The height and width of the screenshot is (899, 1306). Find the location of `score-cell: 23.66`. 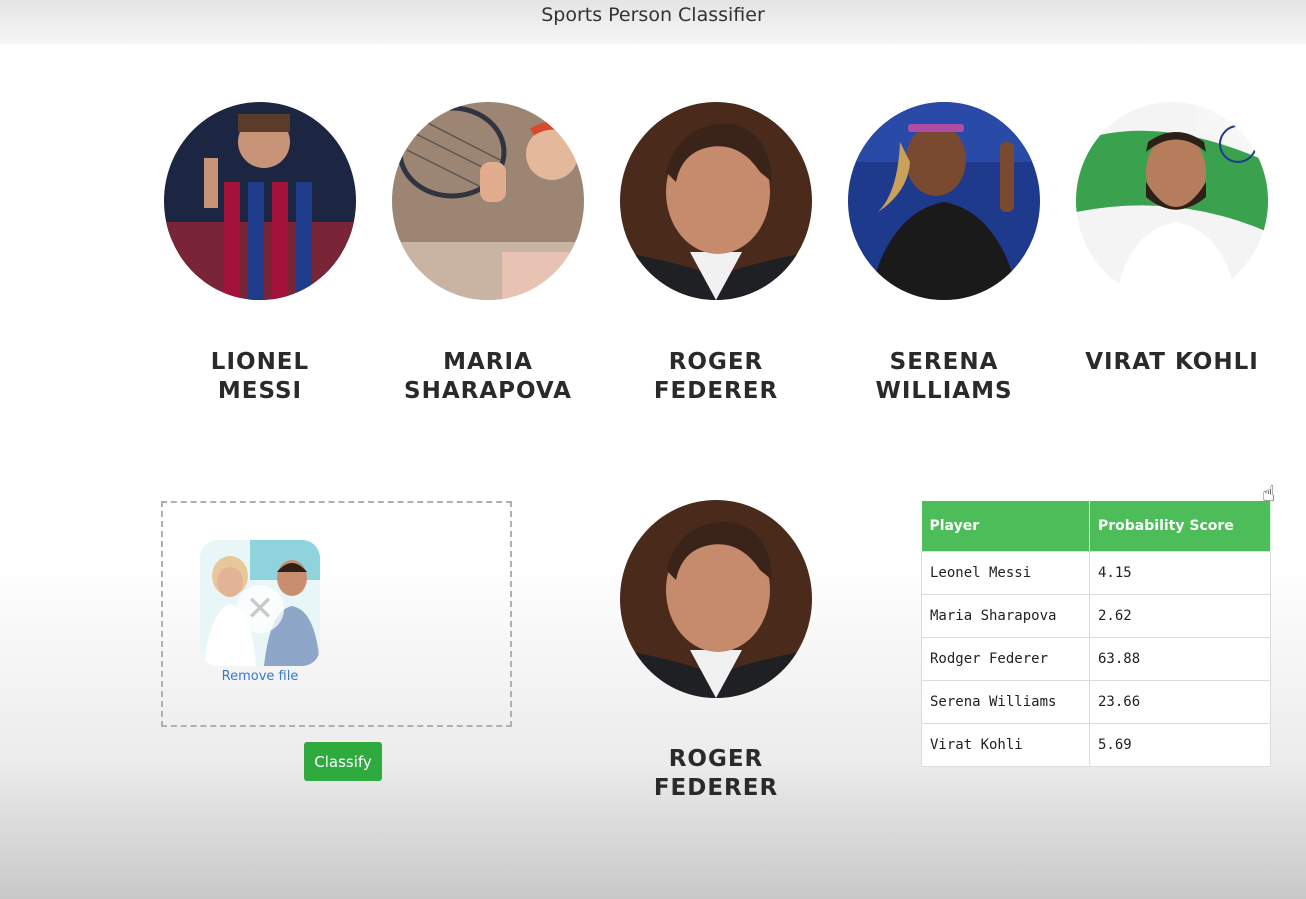

score-cell: 23.66 is located at coordinates (1180, 702).